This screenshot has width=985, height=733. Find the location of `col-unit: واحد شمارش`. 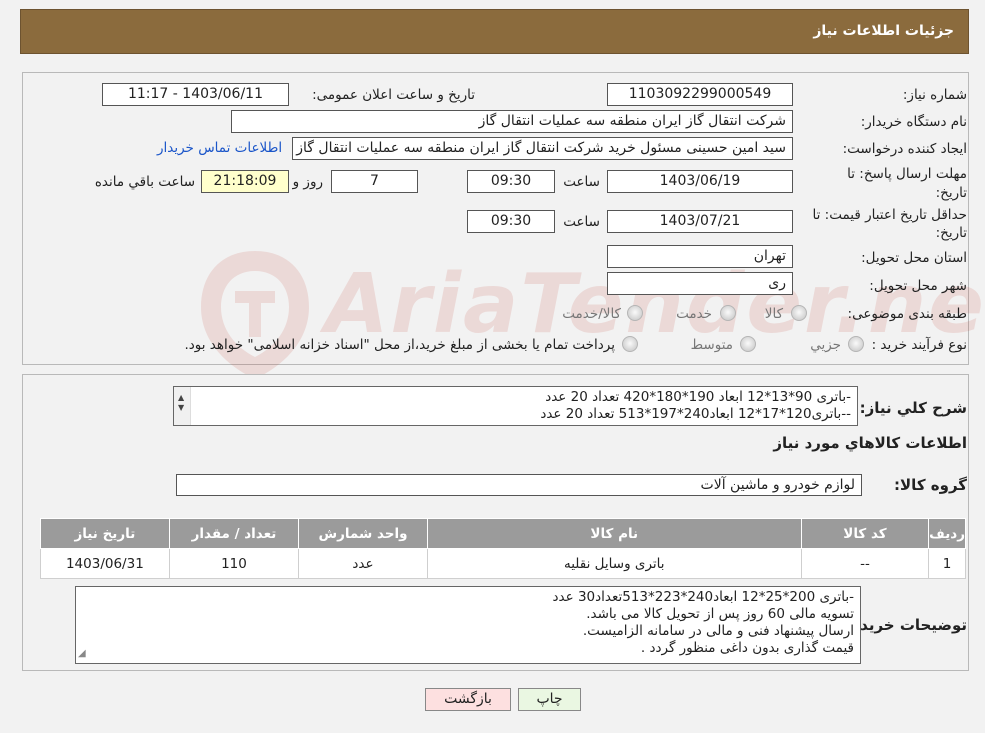

col-unit: واحد شمارش is located at coordinates (363, 533).